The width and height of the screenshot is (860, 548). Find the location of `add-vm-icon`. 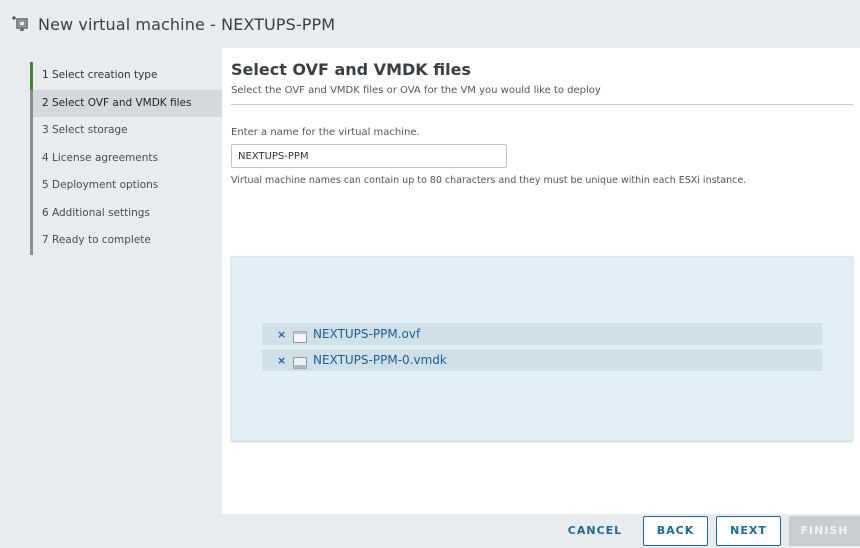

add-vm-icon is located at coordinates (20, 24).